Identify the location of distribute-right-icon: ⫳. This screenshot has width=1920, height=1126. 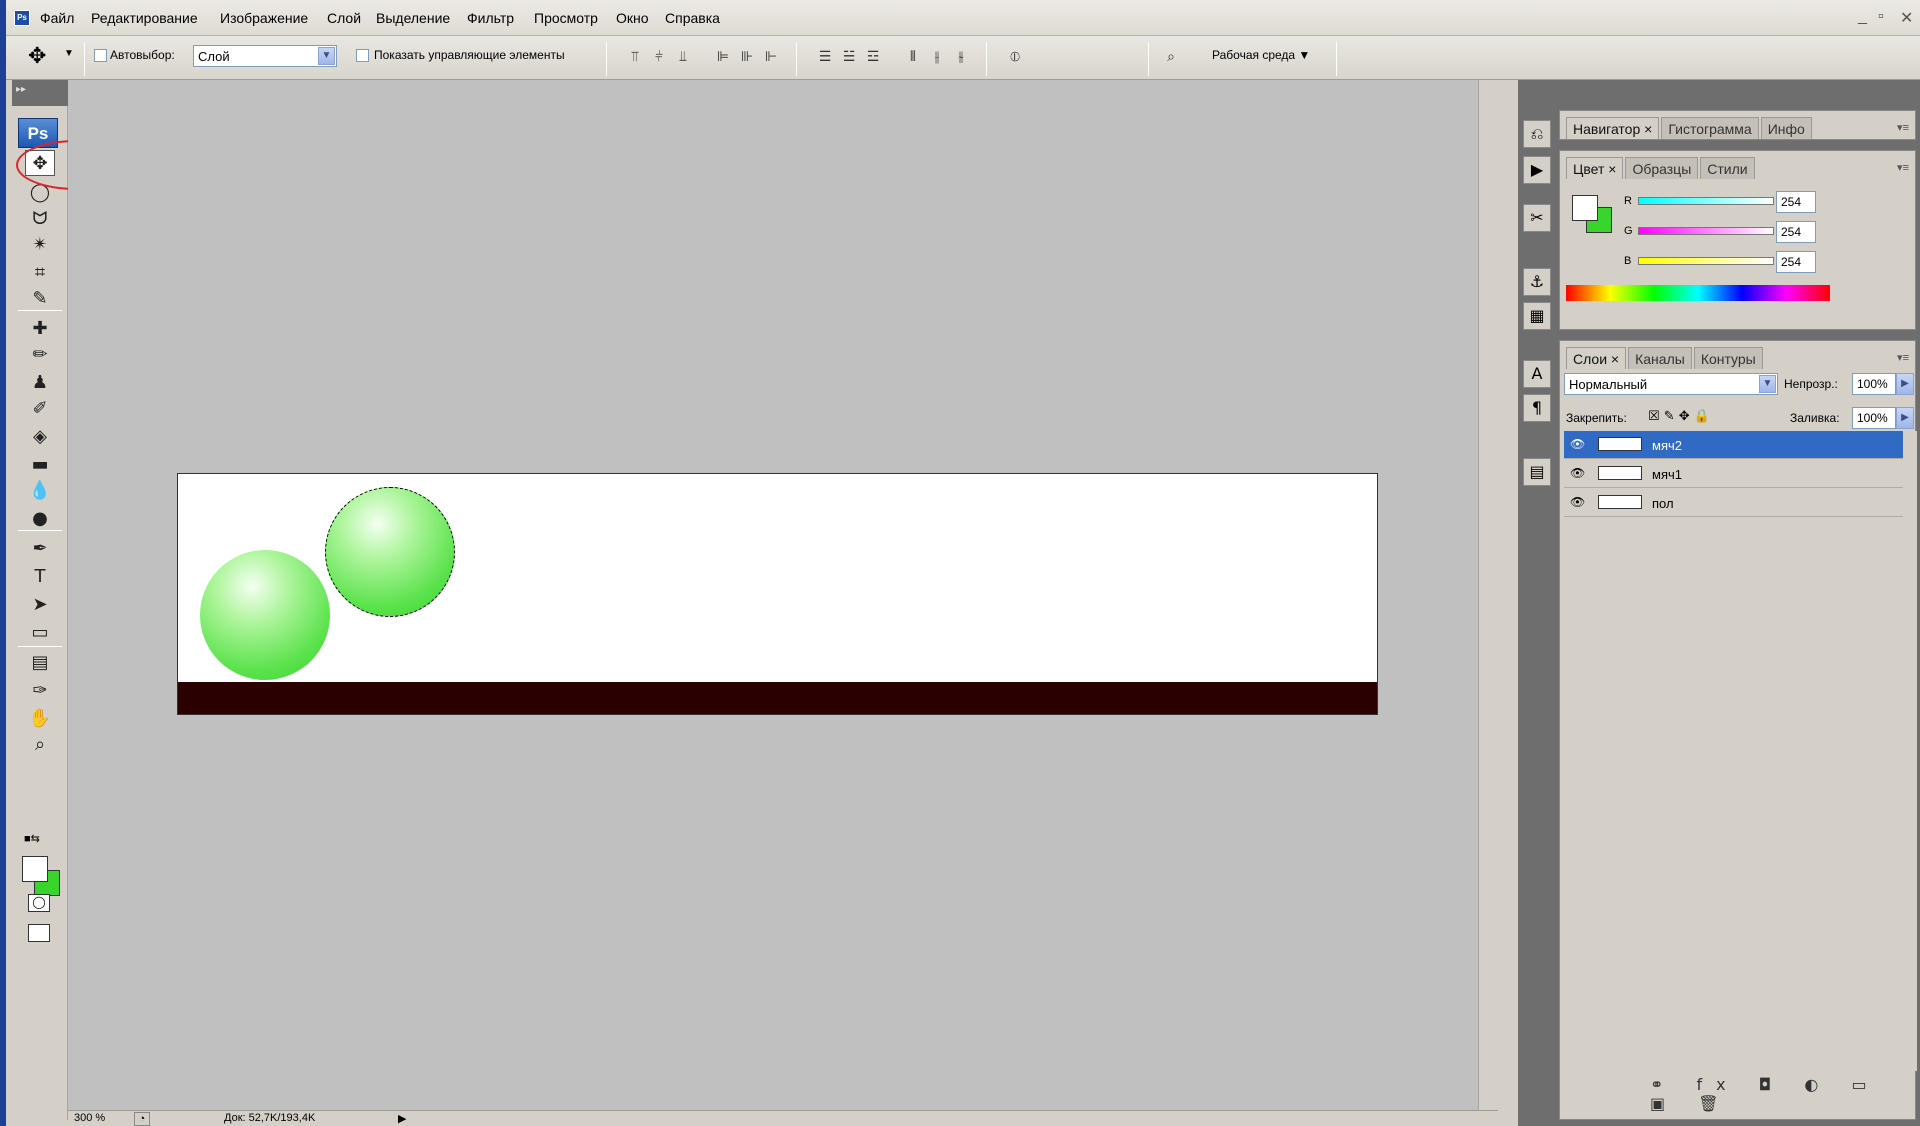
(961, 58).